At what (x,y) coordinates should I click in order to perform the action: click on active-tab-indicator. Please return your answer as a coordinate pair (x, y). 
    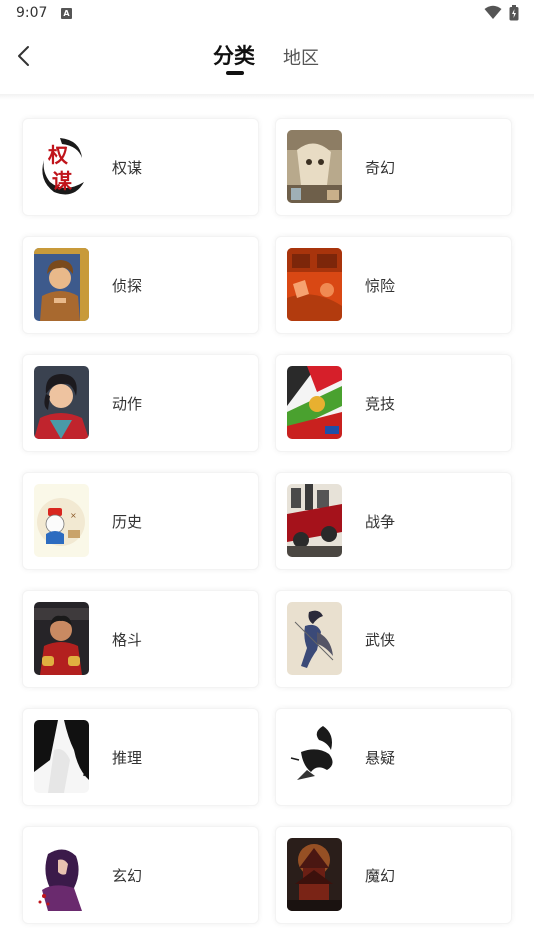
    Looking at the image, I should click on (235, 73).